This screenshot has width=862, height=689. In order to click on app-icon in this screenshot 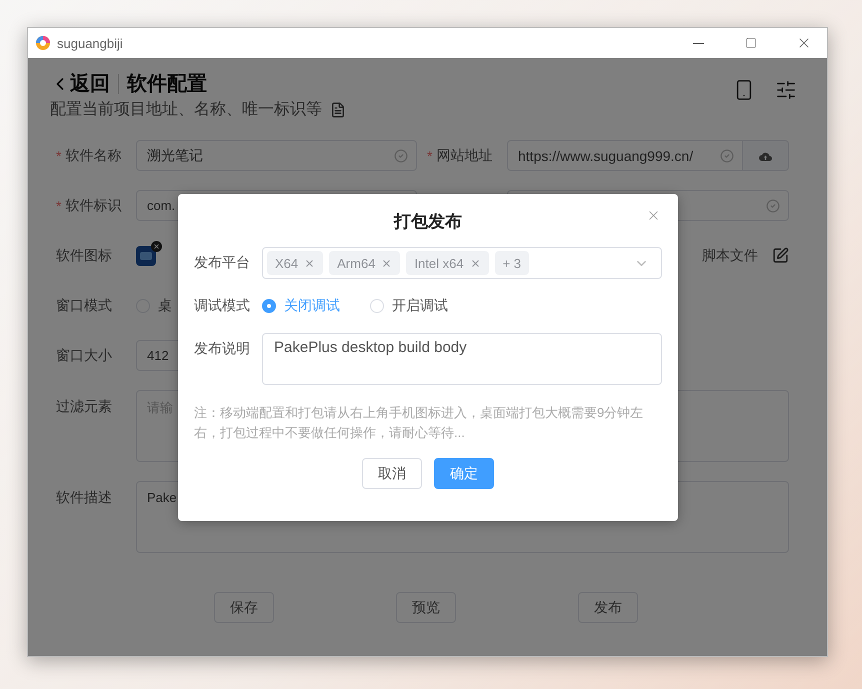, I will do `click(146, 256)`.